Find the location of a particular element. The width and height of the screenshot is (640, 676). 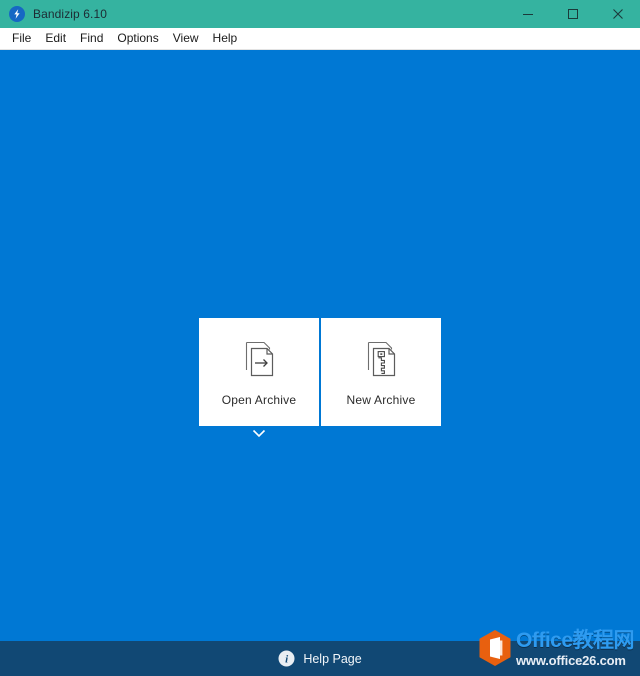

title-bar: Bandizip 6.10 is located at coordinates (320, 14).